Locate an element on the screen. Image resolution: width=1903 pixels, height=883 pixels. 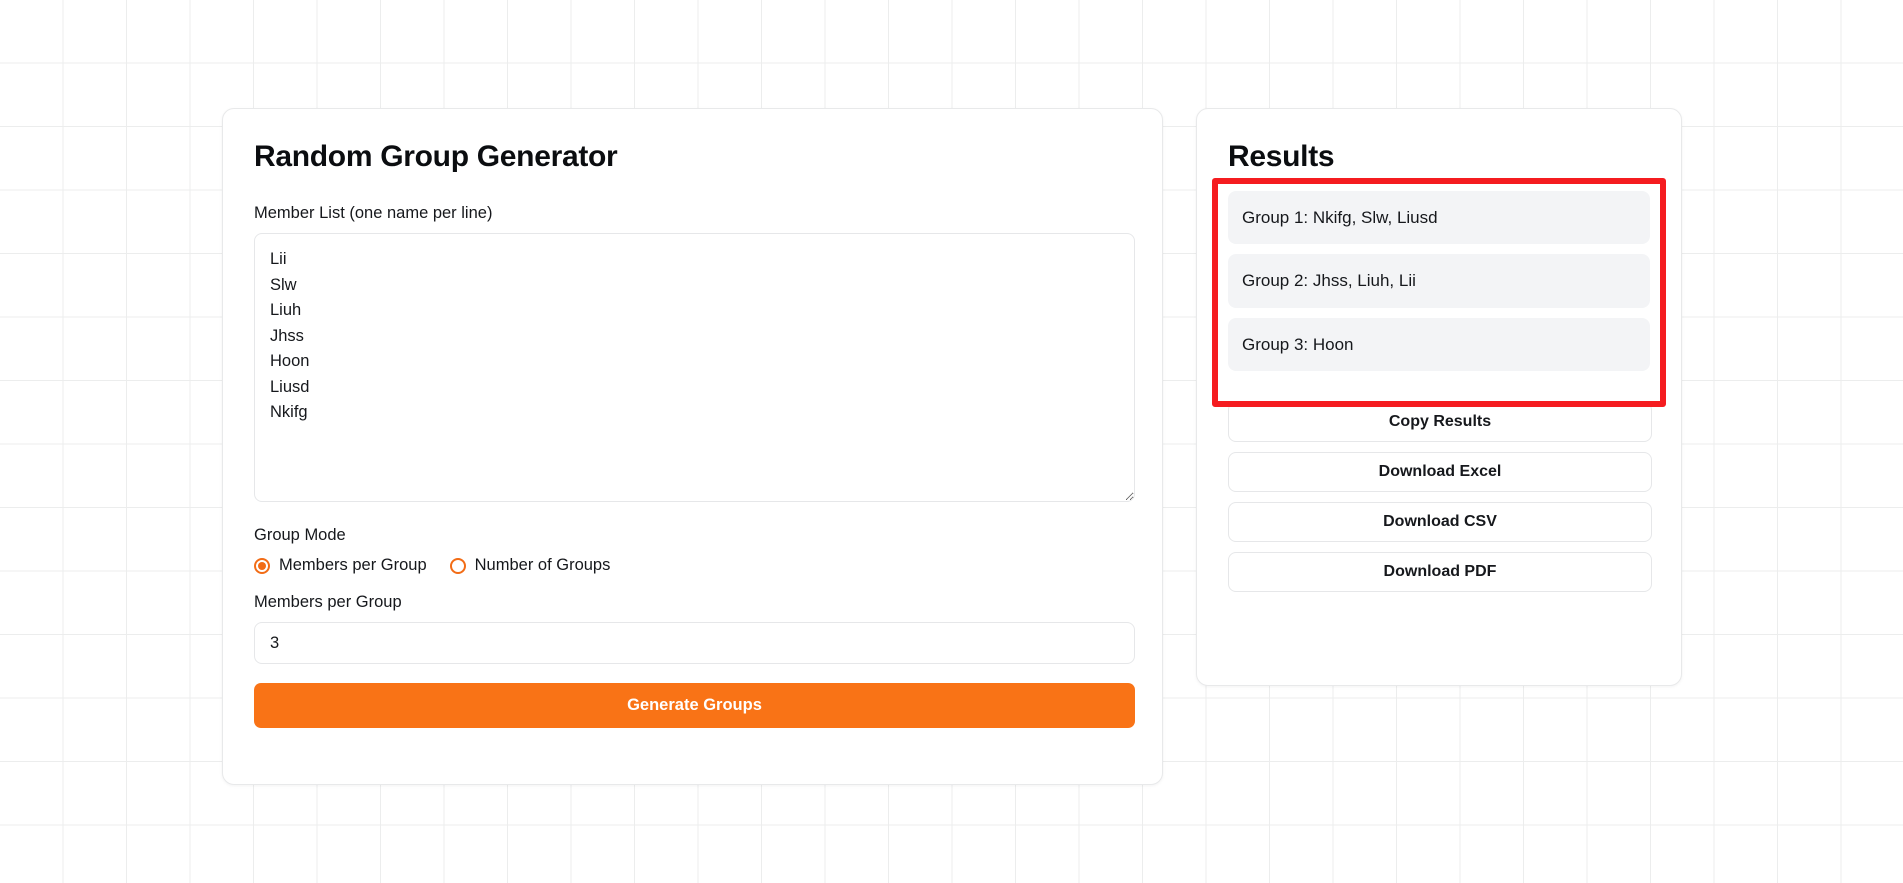
download-excel-button: Download Excel is located at coordinates (1440, 471).